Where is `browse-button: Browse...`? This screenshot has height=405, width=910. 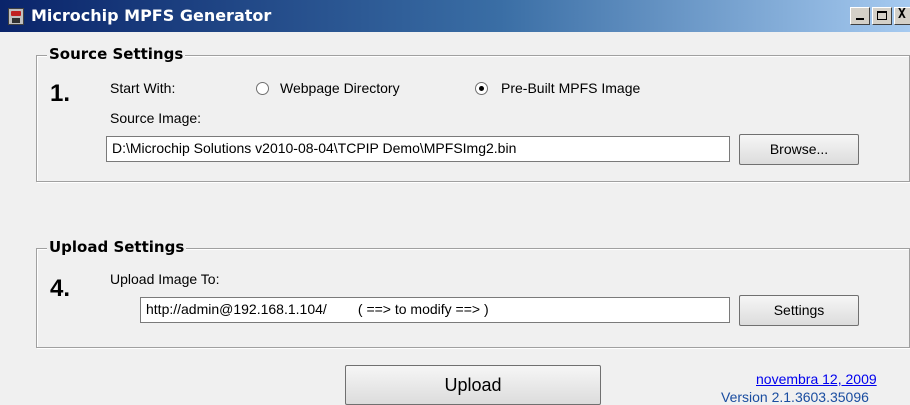
browse-button: Browse... is located at coordinates (799, 149).